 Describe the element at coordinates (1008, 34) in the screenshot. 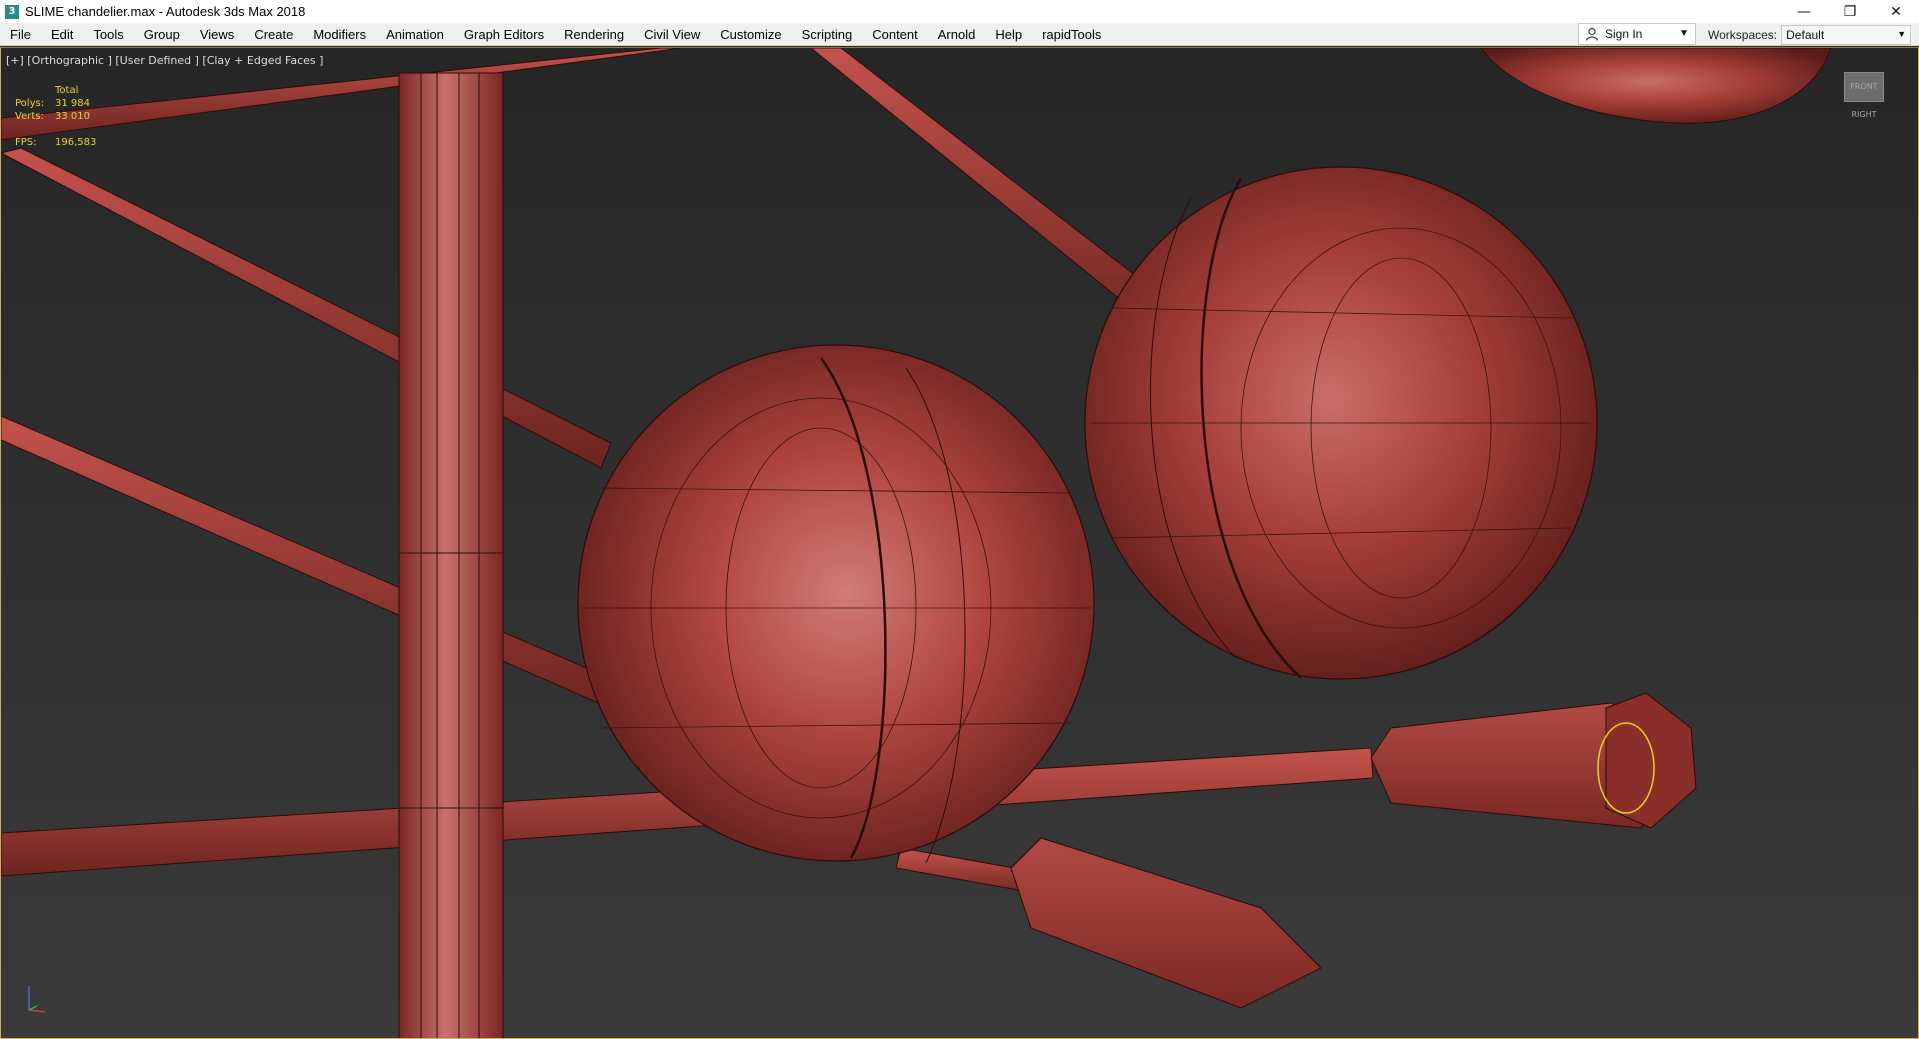

I see `menu-help: Help` at that location.